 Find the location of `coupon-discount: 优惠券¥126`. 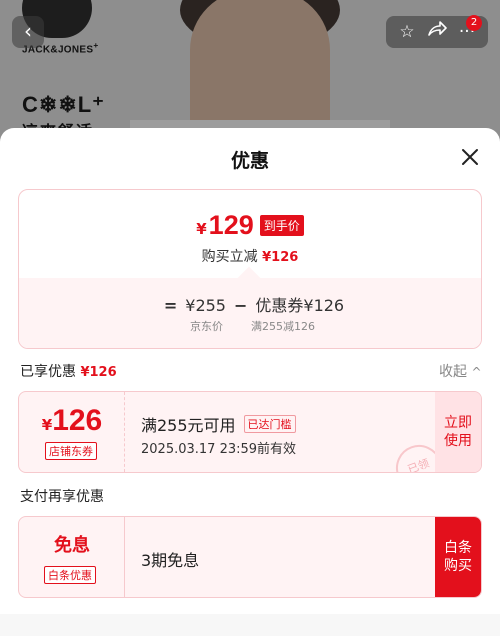

coupon-discount: 优惠券¥126 is located at coordinates (300, 305).